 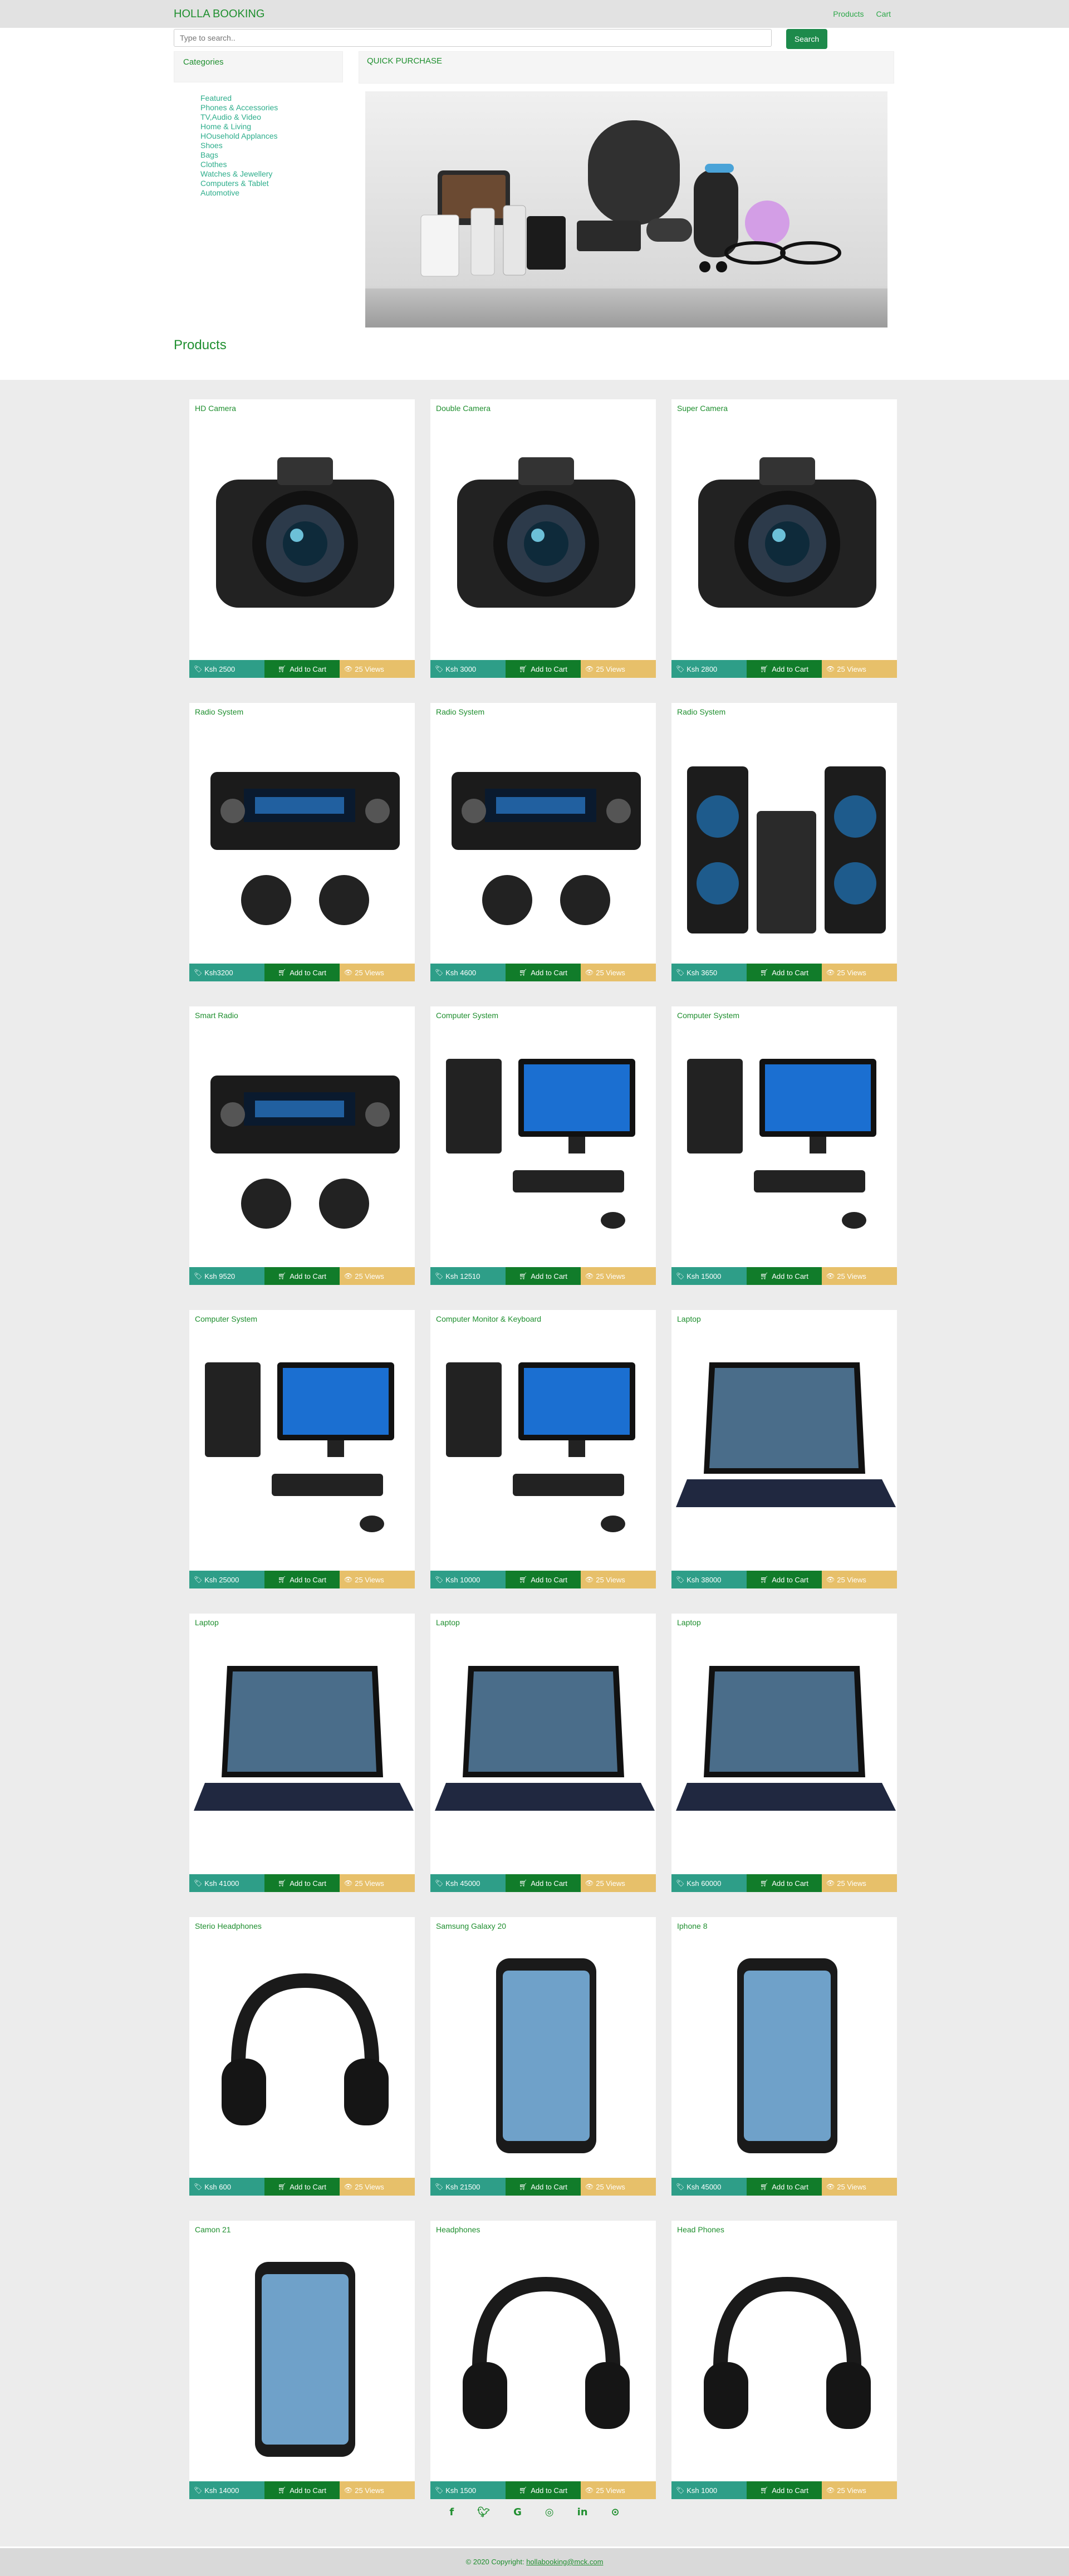 I want to click on google-icon: G, so click(x=517, y=2512).